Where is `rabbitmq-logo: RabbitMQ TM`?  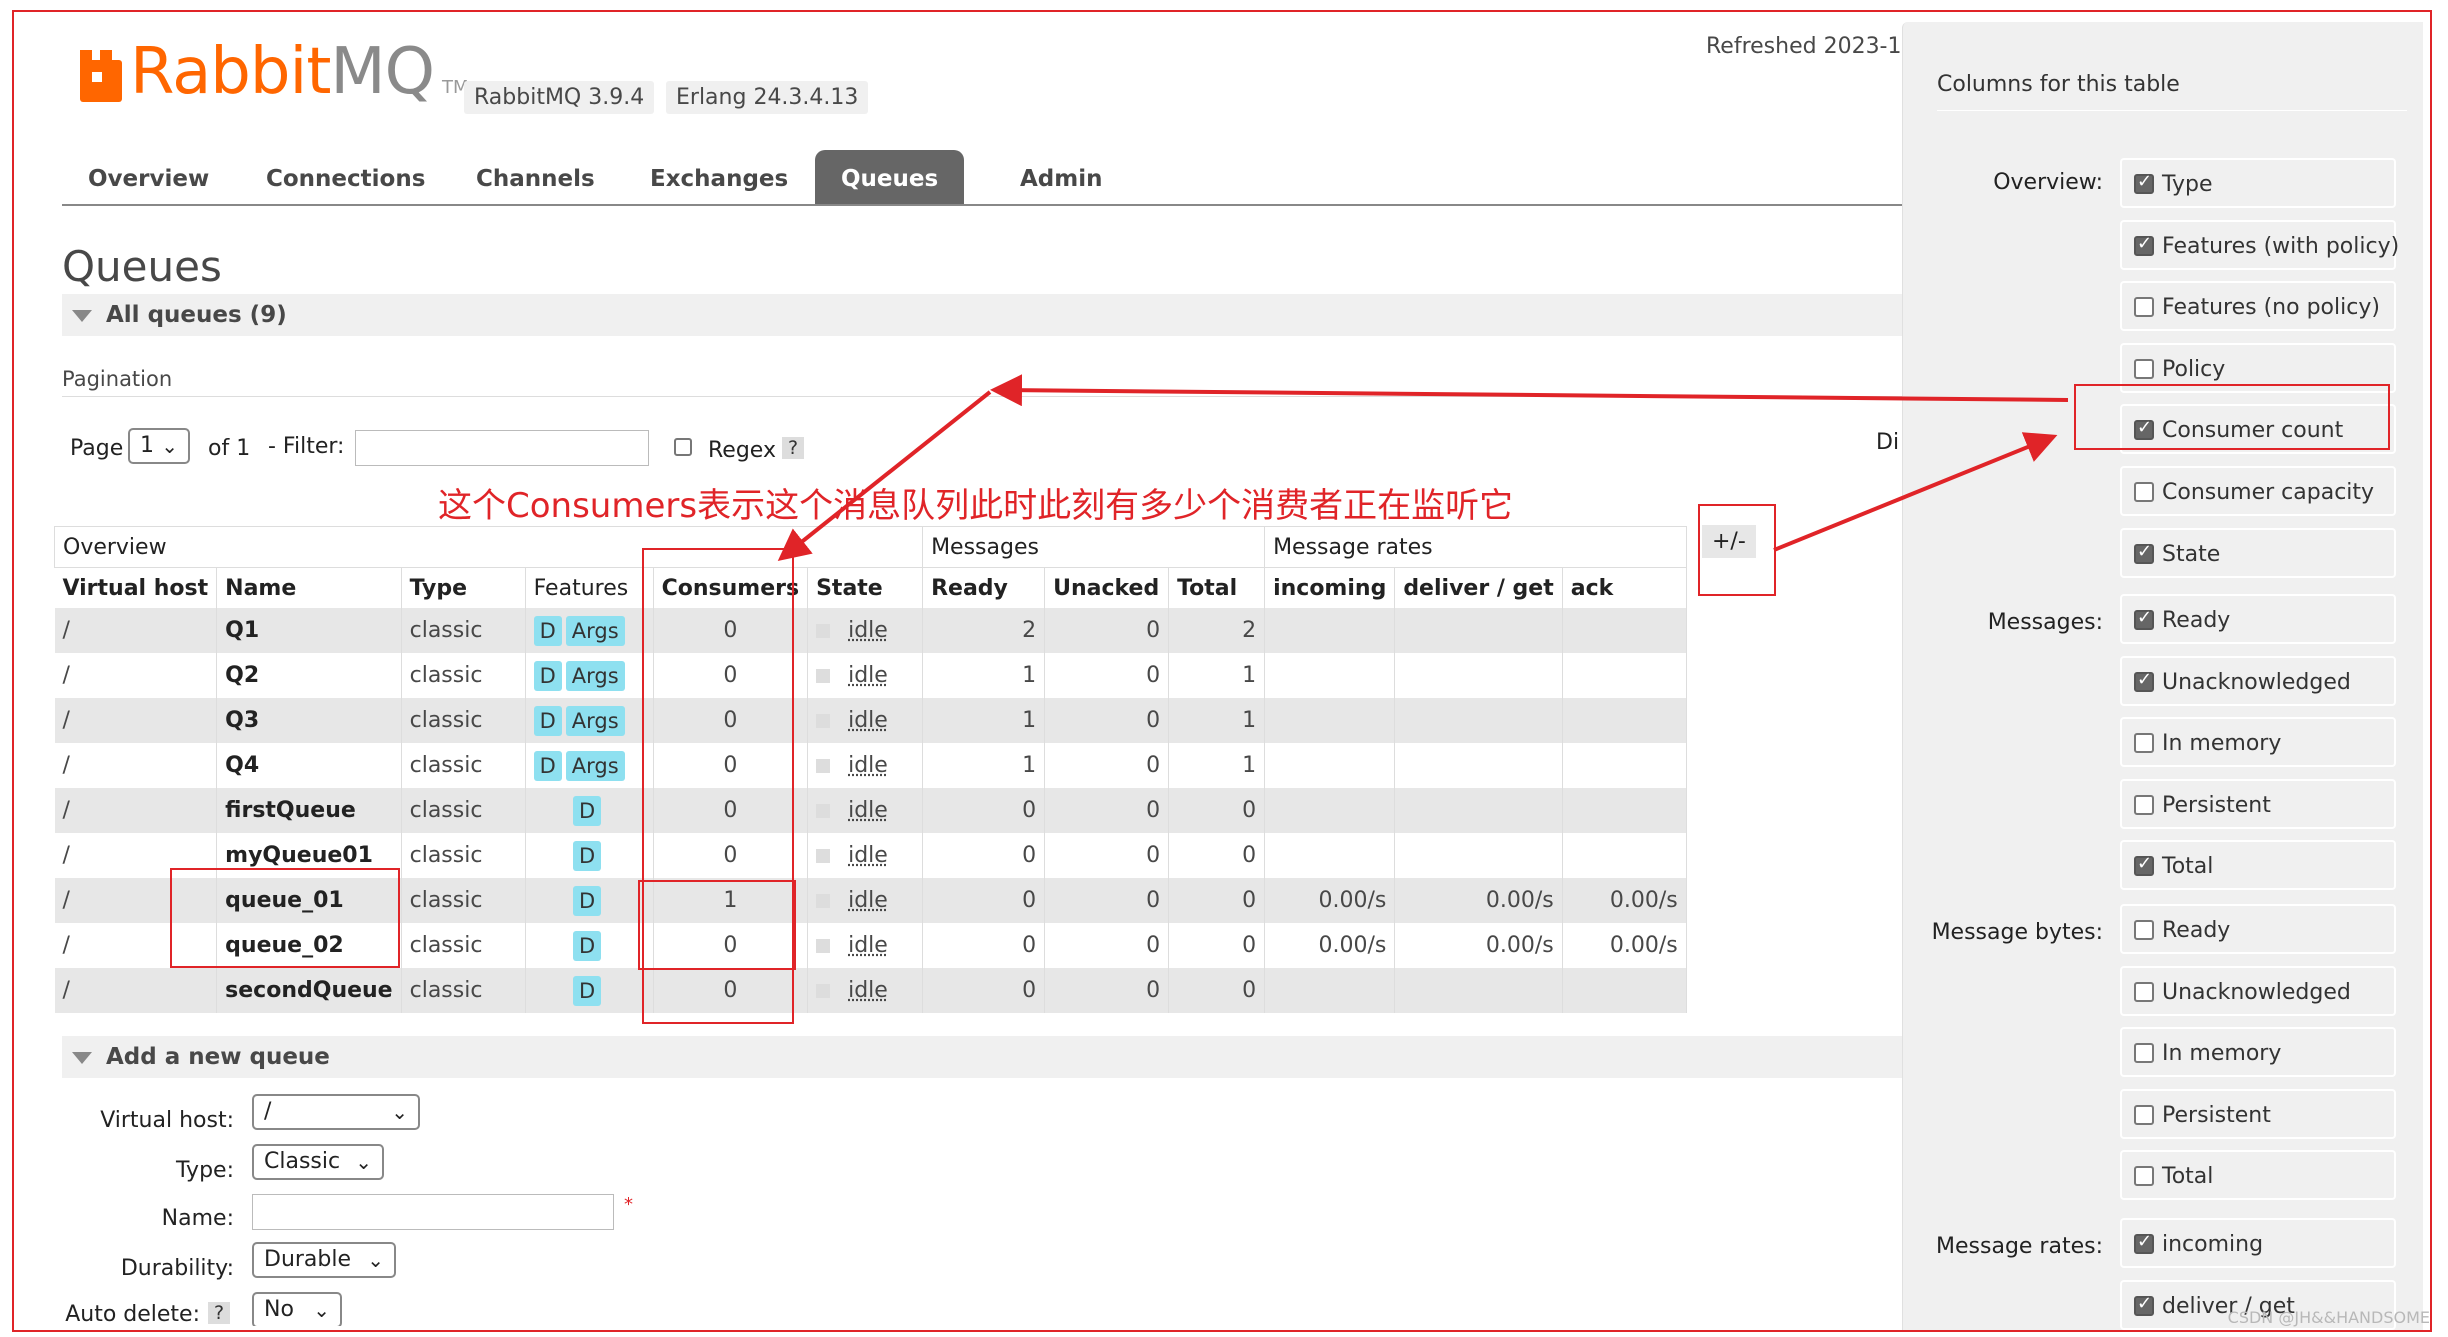
rabbitmq-logo: RabbitMQ TM is located at coordinates (274, 72).